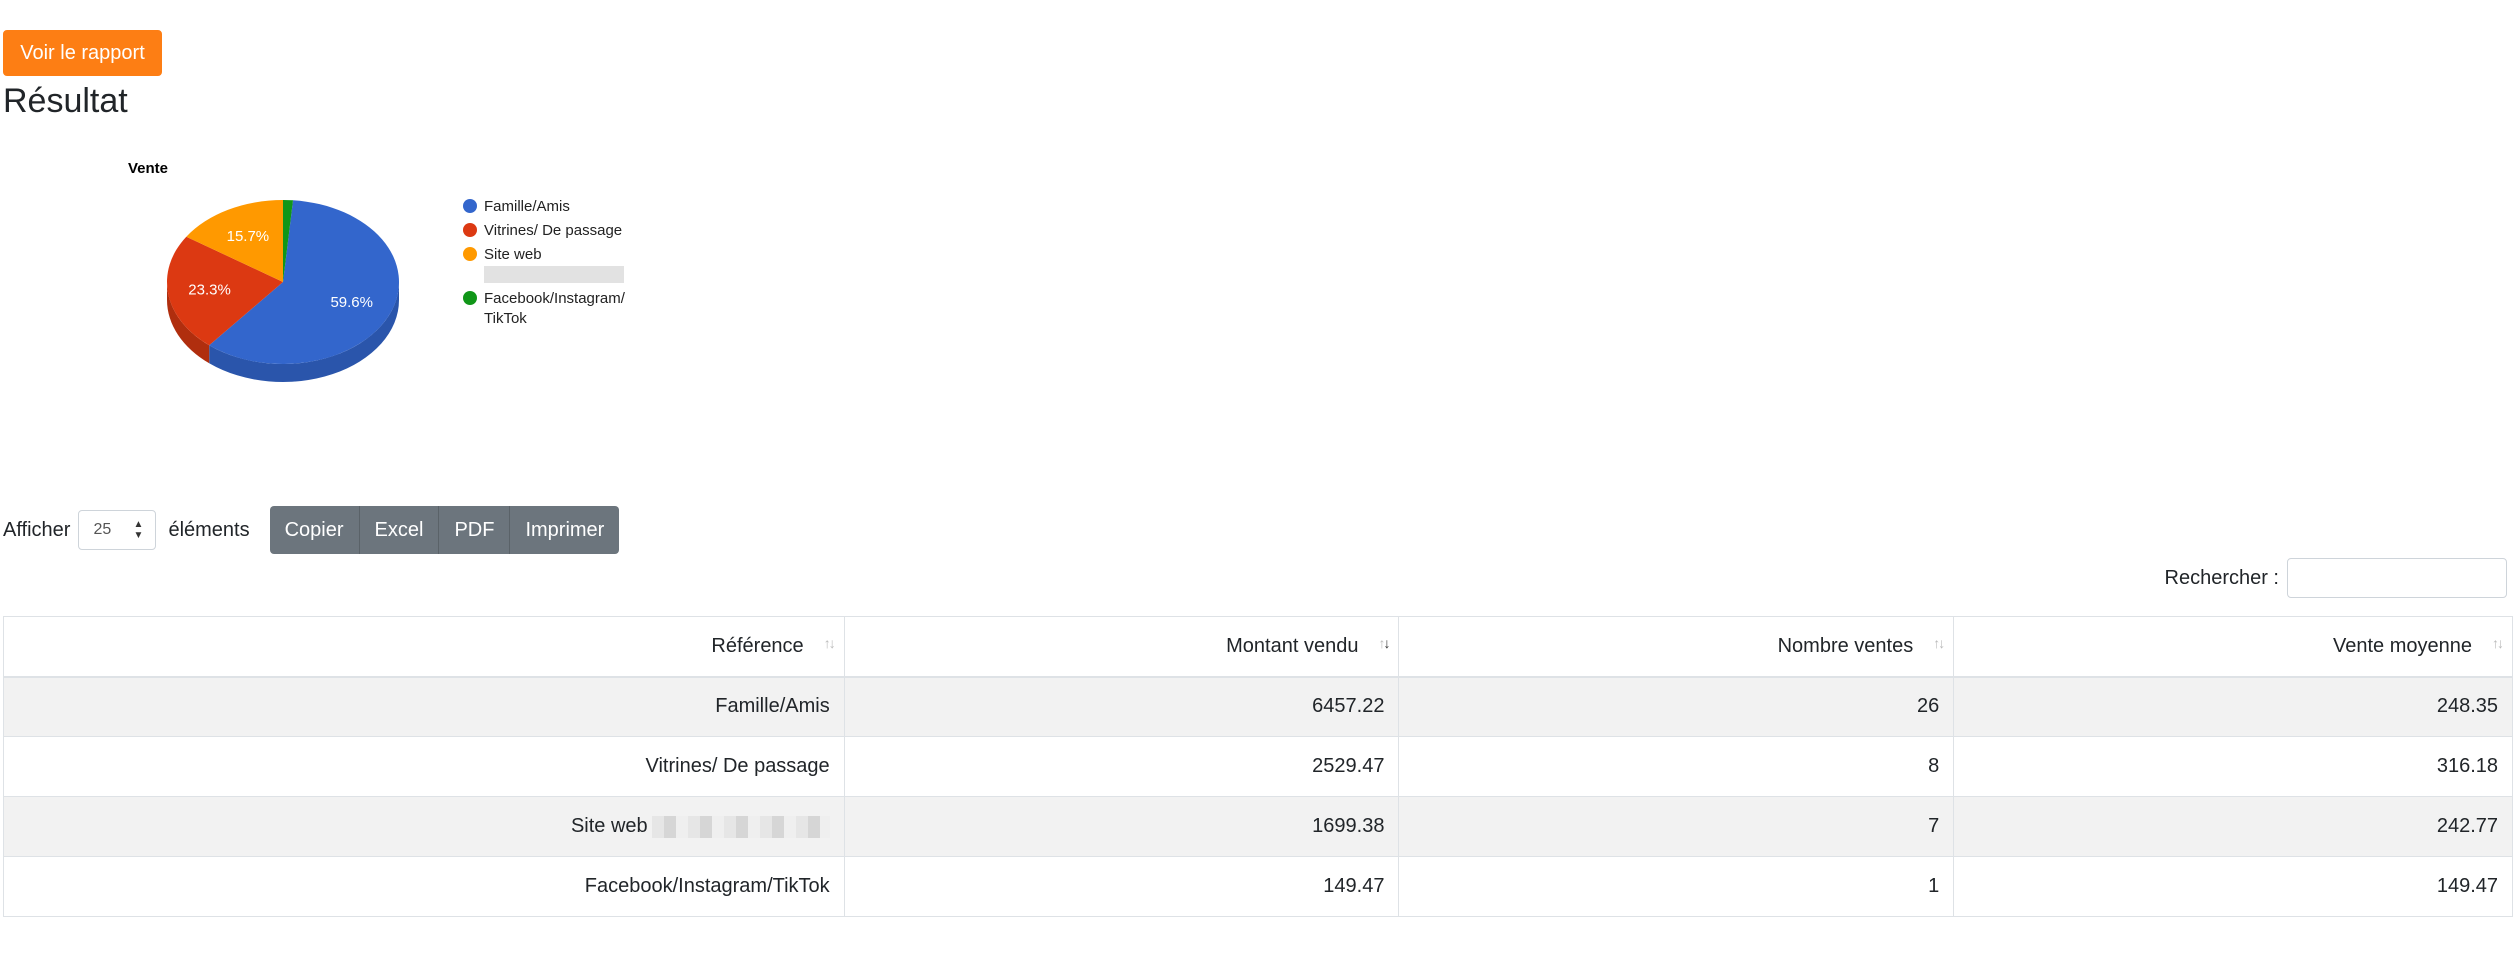 The height and width of the screenshot is (957, 2517). I want to click on legend-label: TikTok, so click(505, 318).